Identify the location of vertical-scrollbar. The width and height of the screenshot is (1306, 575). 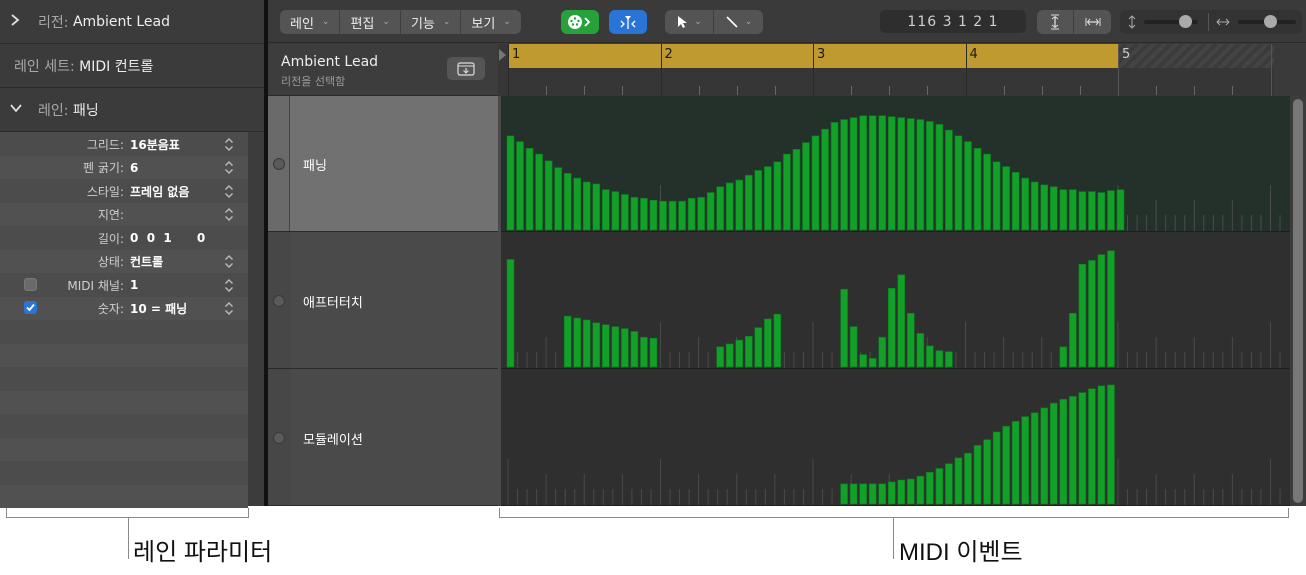
(1298, 301).